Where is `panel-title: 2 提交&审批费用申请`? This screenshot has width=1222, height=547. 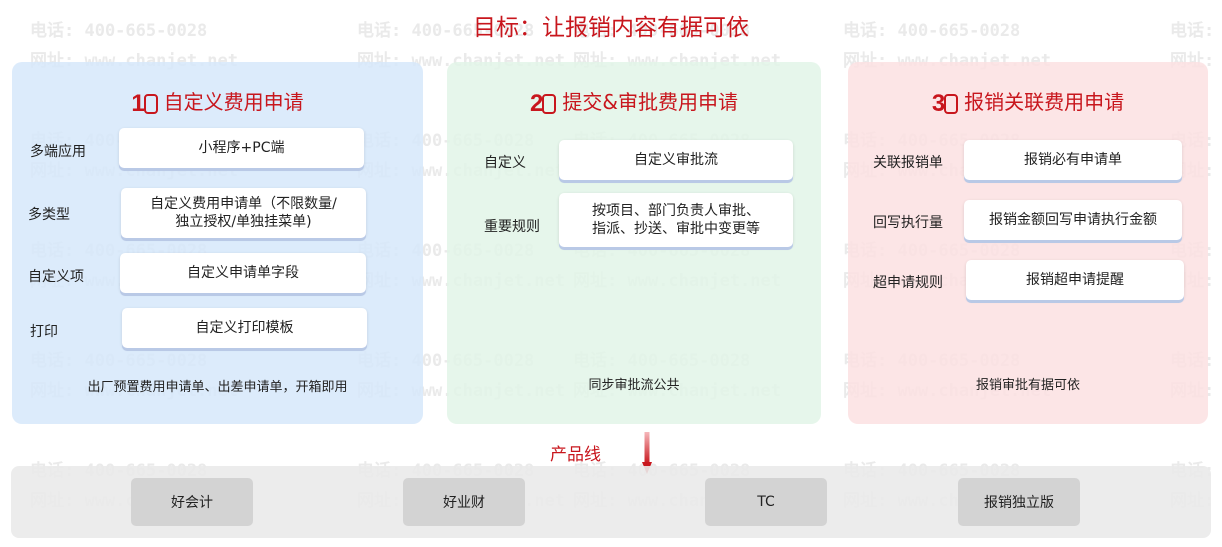
panel-title: 2 提交&审批费用申请 is located at coordinates (634, 102).